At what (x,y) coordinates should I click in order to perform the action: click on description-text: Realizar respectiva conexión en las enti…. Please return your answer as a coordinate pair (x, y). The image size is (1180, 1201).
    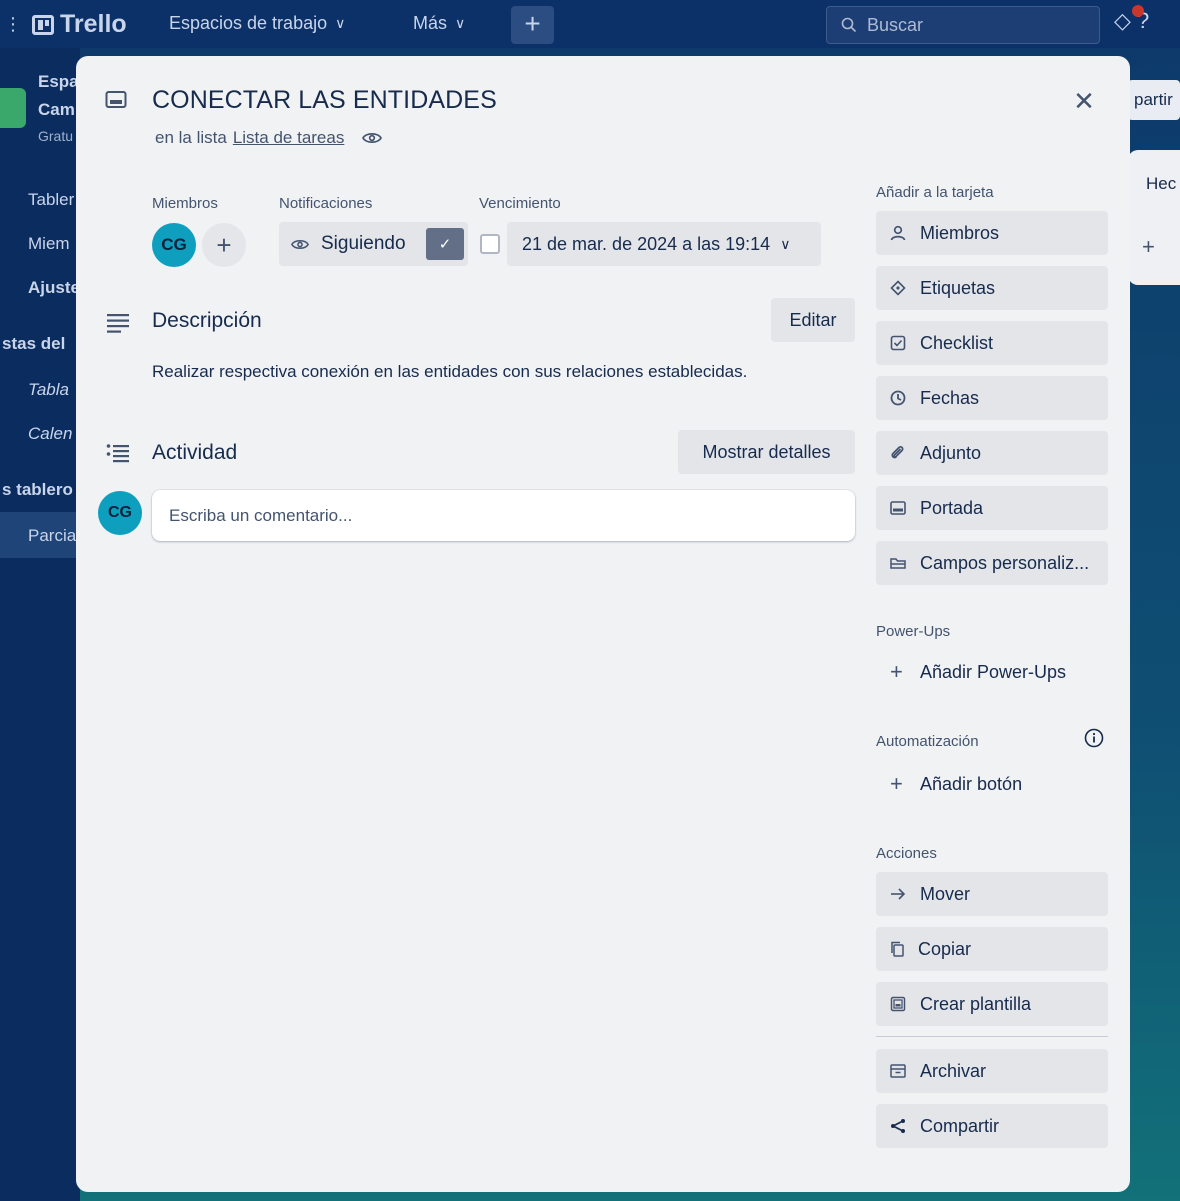
    Looking at the image, I should click on (449, 372).